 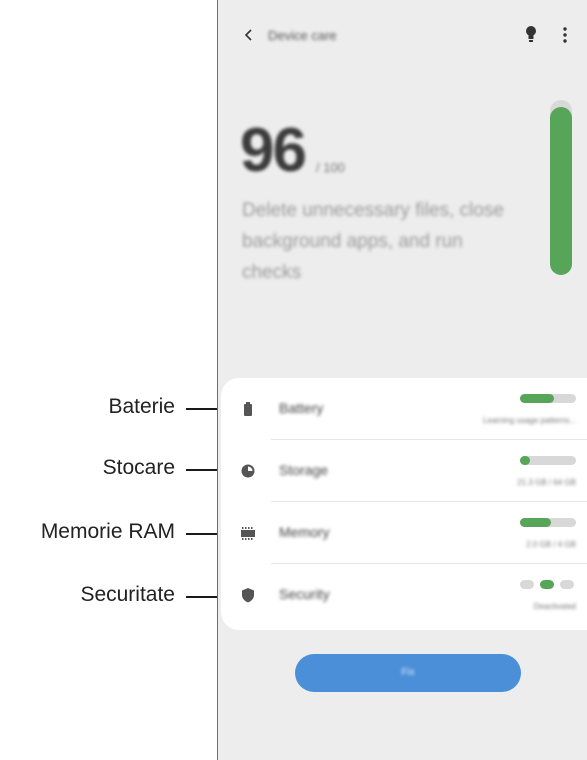 What do you see at coordinates (249, 35) in the screenshot?
I see `chevron-left-icon` at bounding box center [249, 35].